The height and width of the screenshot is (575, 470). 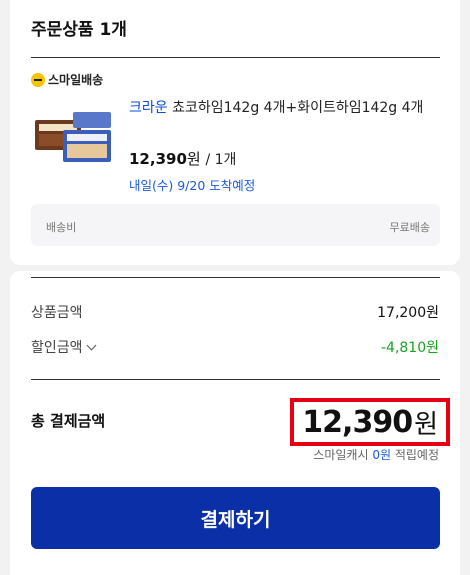 I want to click on product-name: 크라운 쵸코하임142g 4개+화이트하임142g 4개, so click(x=289, y=108).